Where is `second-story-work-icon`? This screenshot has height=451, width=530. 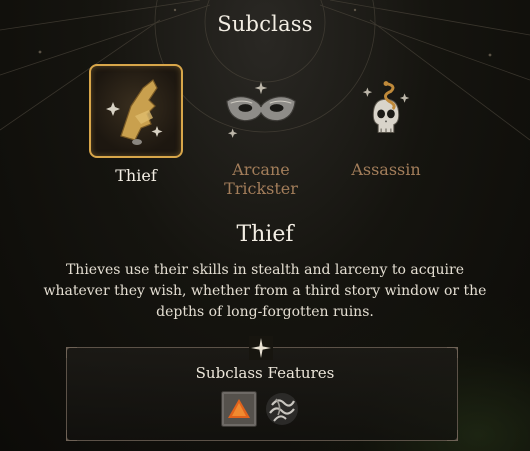 second-story-work-icon is located at coordinates (282, 409).